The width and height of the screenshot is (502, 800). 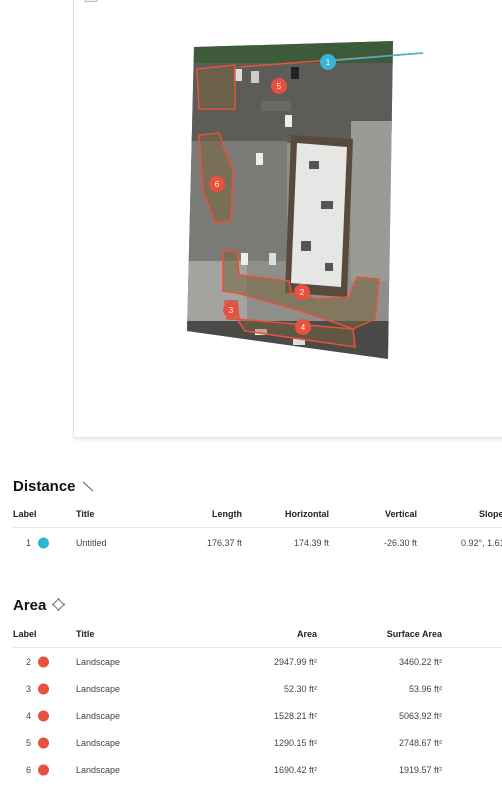 I want to click on row-label: 2, so click(x=29, y=661).